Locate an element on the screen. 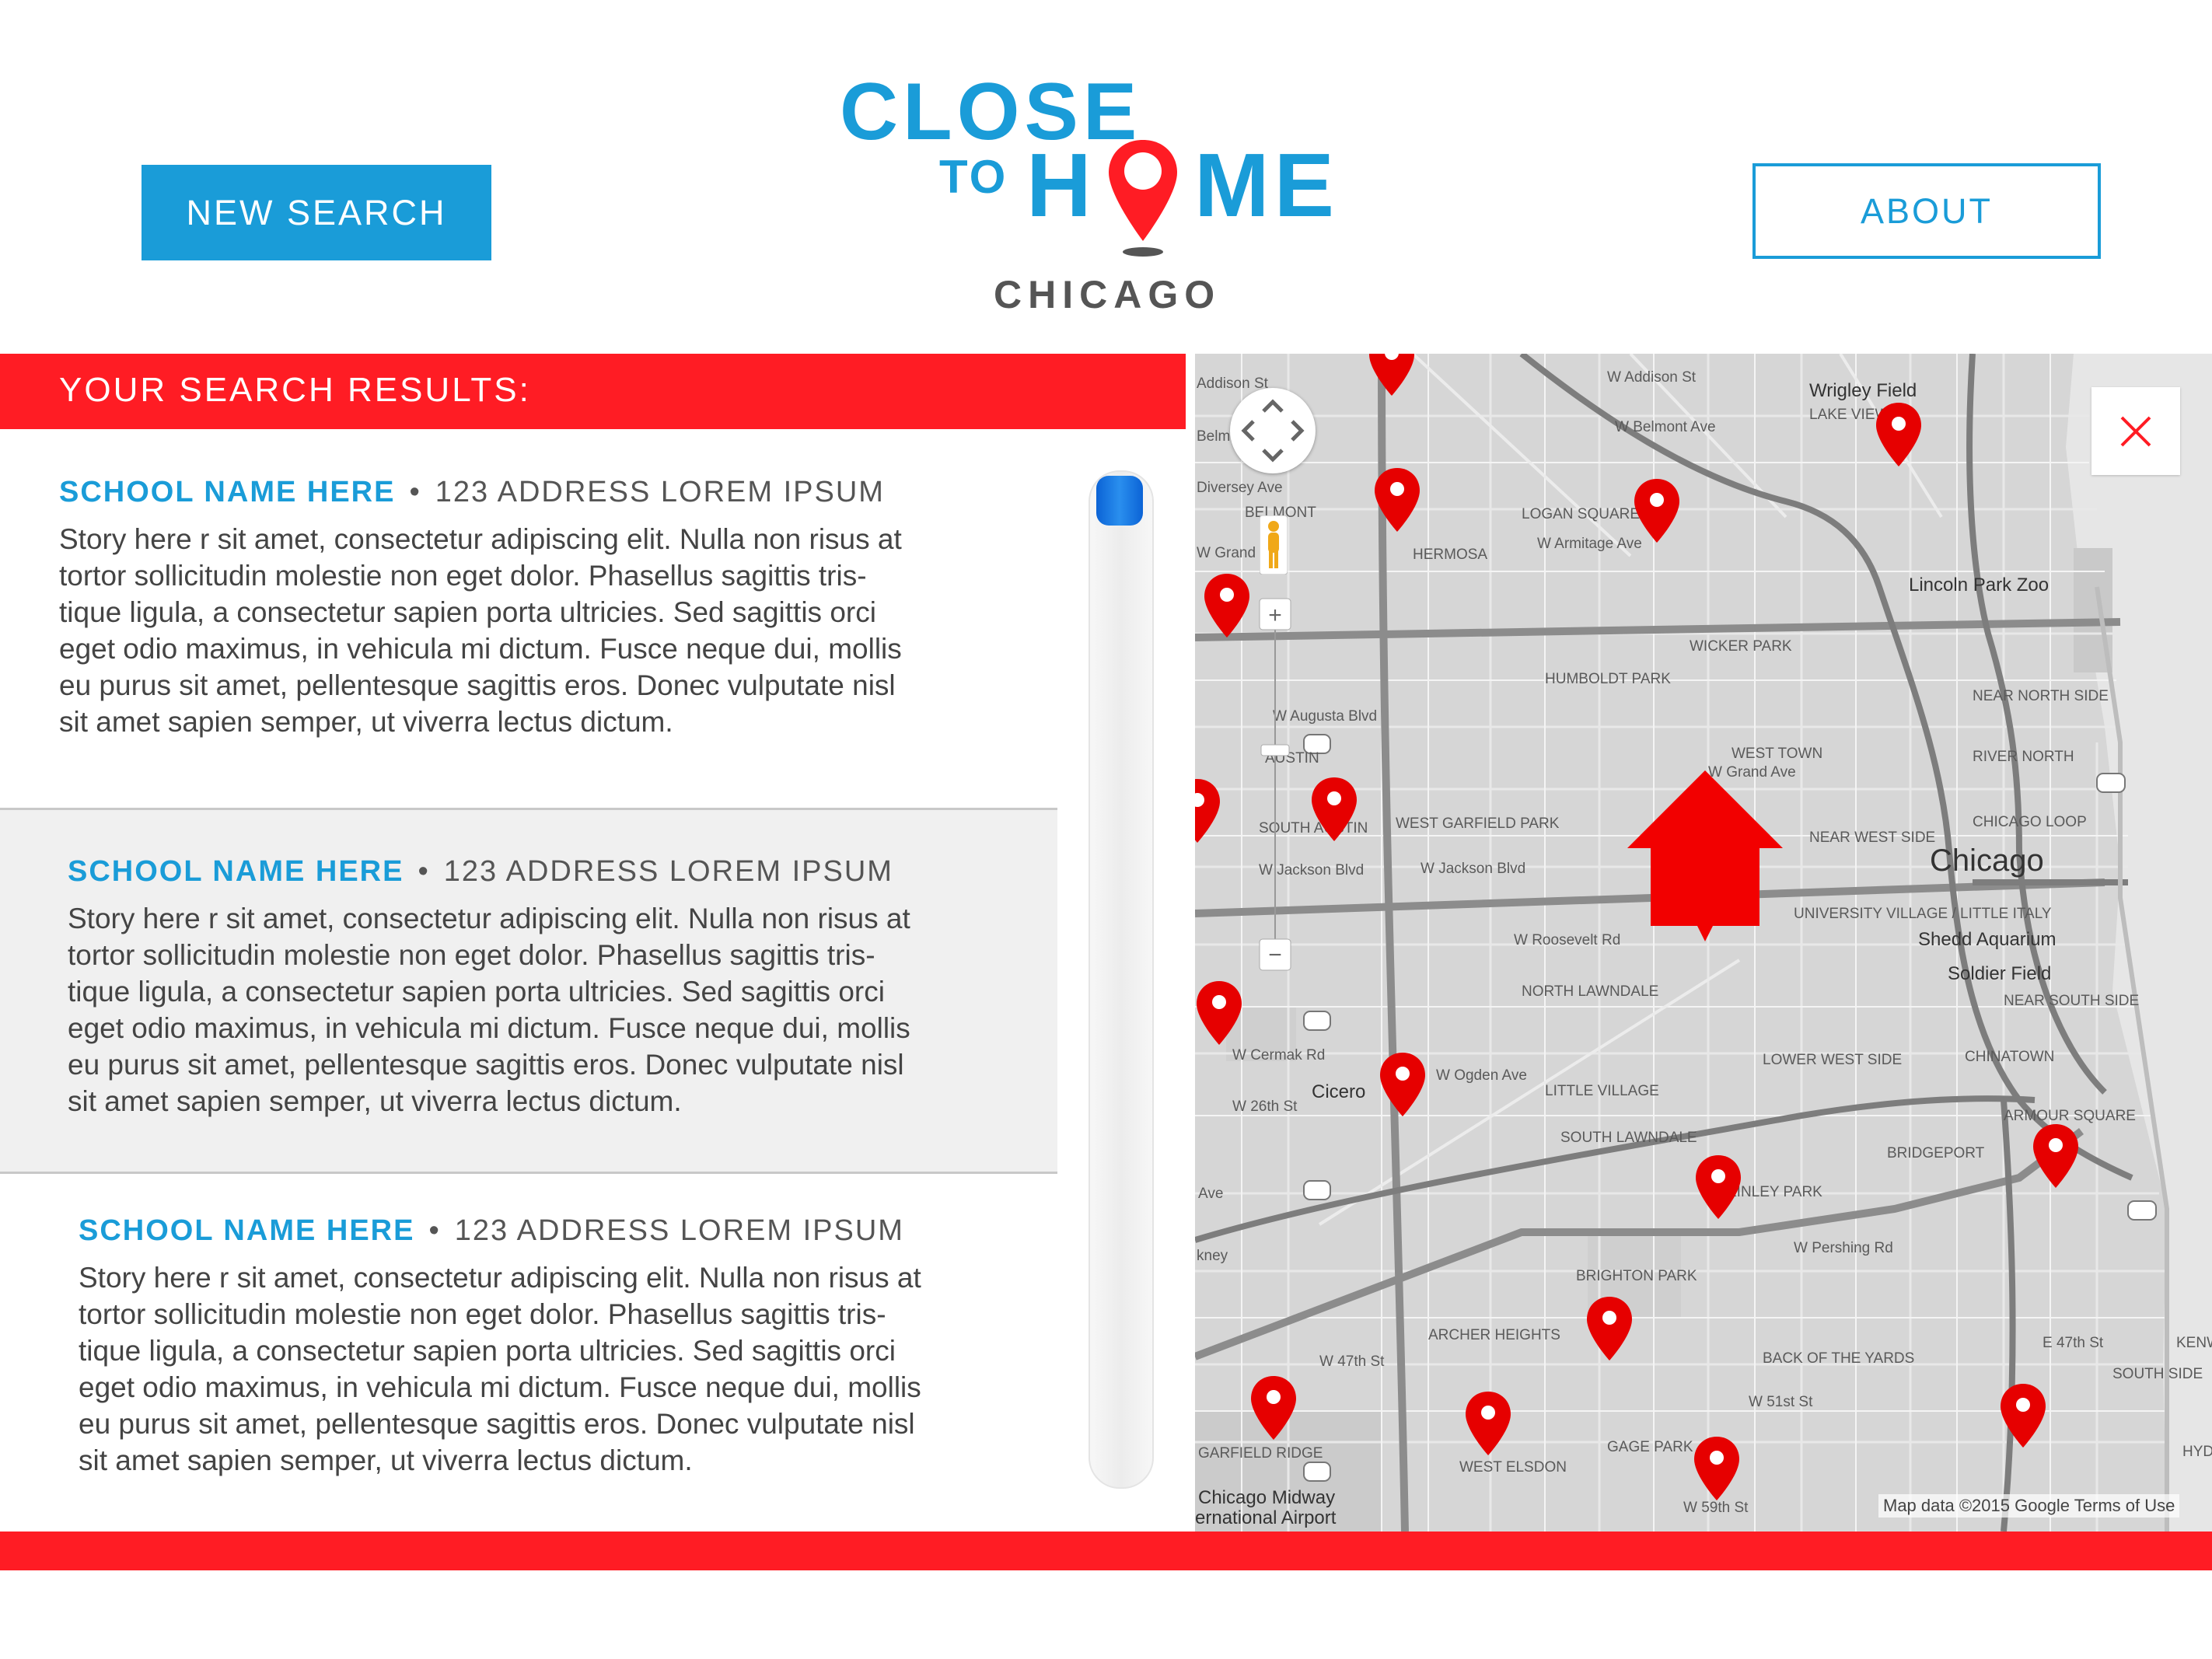  map-label: Ave is located at coordinates (1211, 1194).